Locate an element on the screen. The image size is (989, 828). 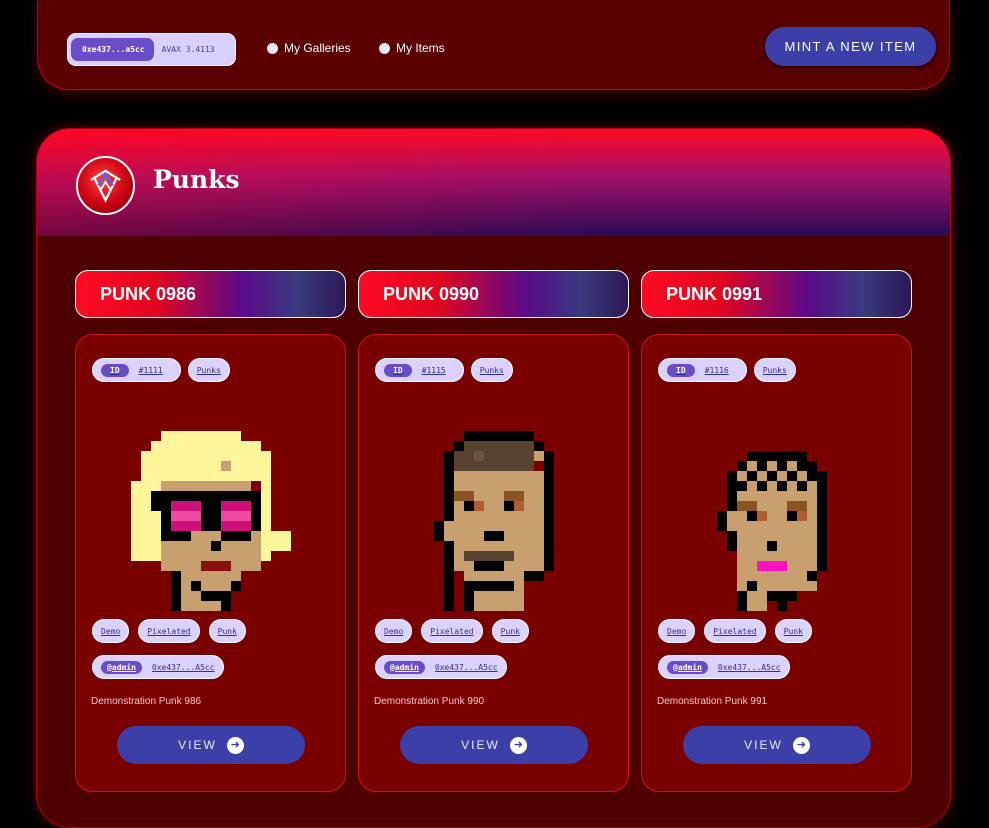
nav-my-galleries: My Galleries is located at coordinates (309, 48).